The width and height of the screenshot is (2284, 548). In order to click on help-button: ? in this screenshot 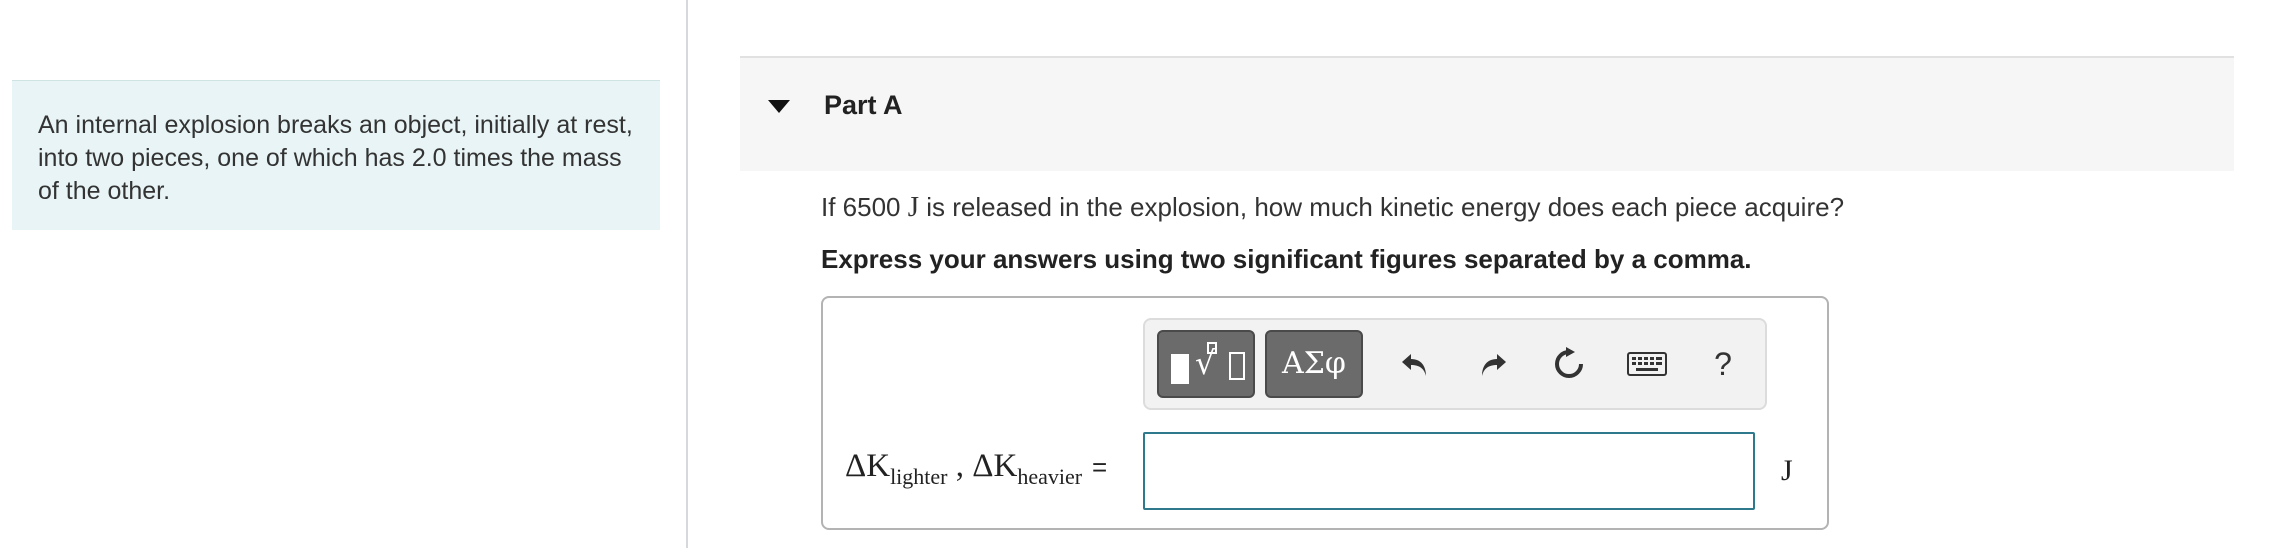, I will do `click(1723, 364)`.